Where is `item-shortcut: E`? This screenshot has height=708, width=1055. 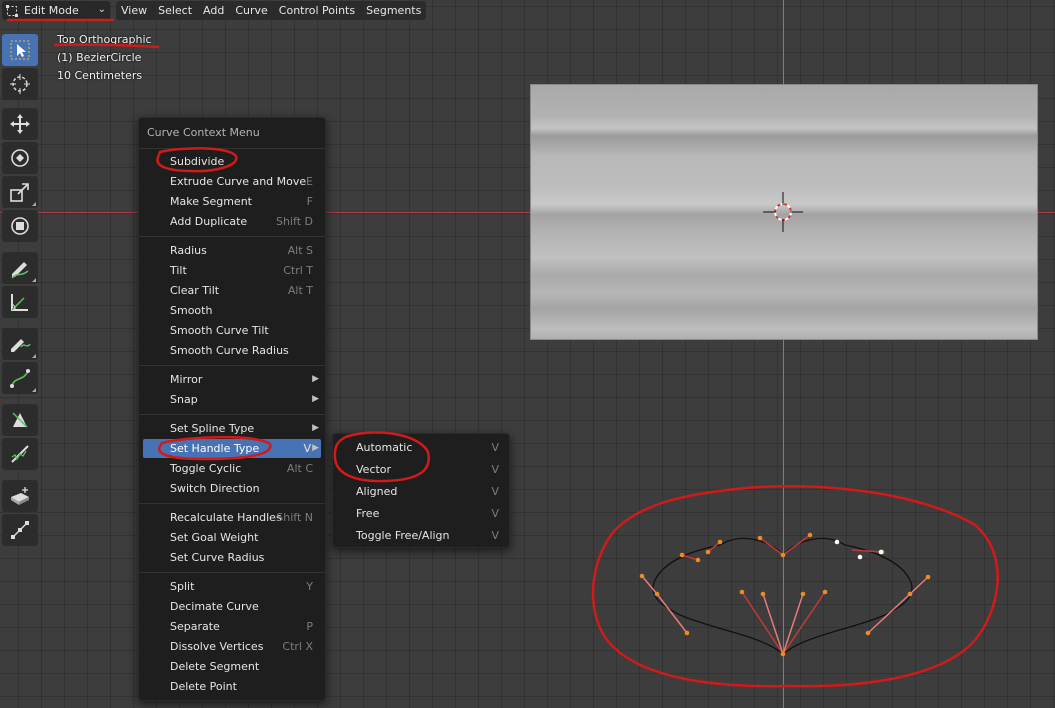
item-shortcut: E is located at coordinates (309, 181).